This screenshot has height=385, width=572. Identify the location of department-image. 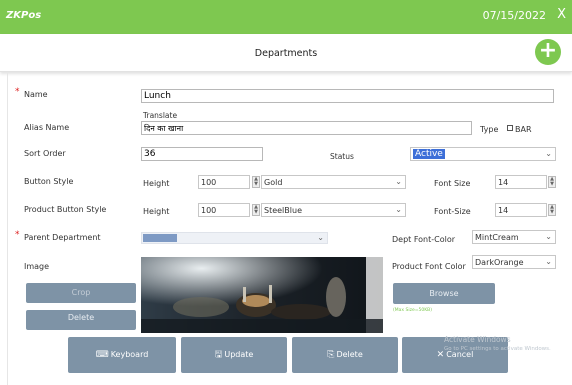
(262, 295).